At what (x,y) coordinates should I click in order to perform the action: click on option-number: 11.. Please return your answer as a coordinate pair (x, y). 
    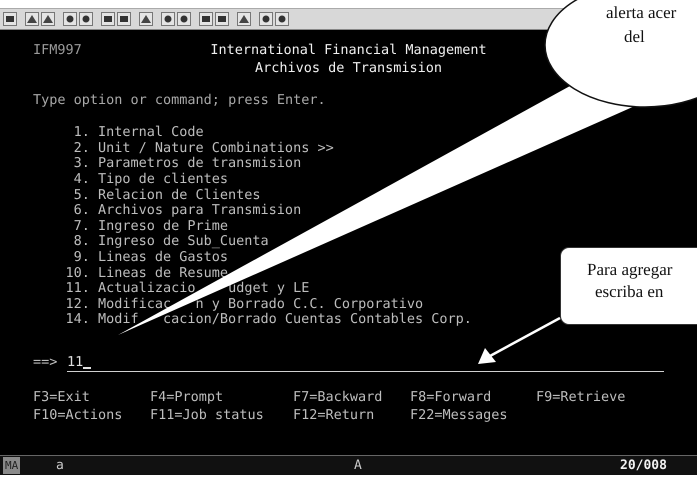
    Looking at the image, I should click on (78, 289).